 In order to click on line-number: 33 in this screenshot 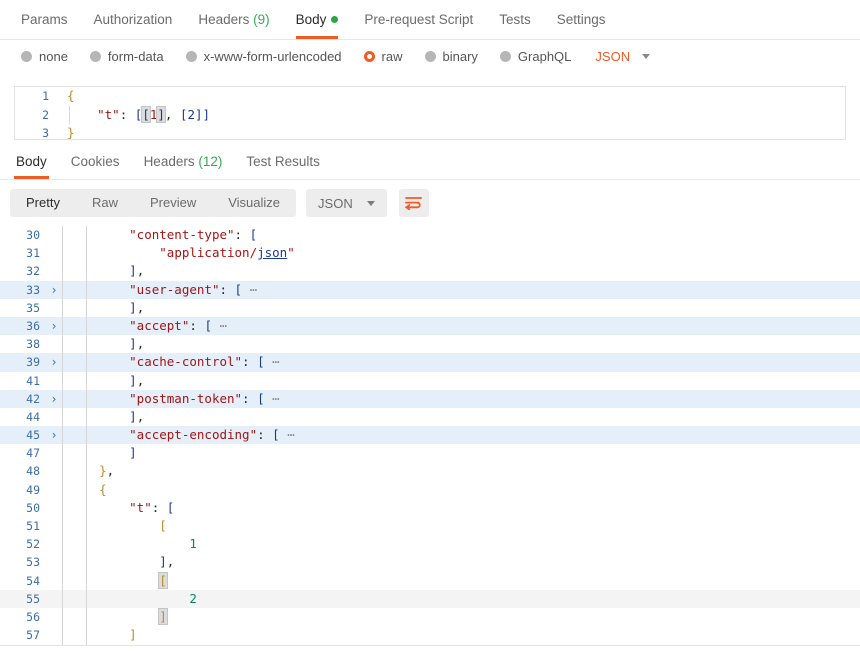, I will do `click(33, 289)`.